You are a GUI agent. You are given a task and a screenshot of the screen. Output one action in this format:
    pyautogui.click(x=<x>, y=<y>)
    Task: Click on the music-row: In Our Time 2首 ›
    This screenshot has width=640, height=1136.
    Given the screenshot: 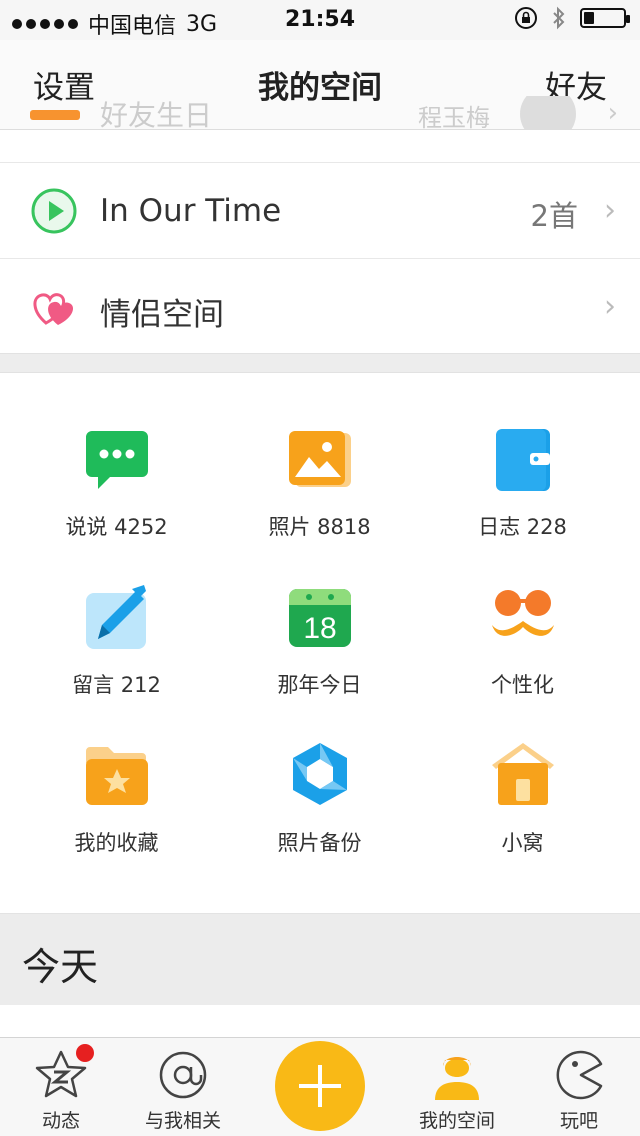 What is the action you would take?
    pyautogui.click(x=320, y=211)
    